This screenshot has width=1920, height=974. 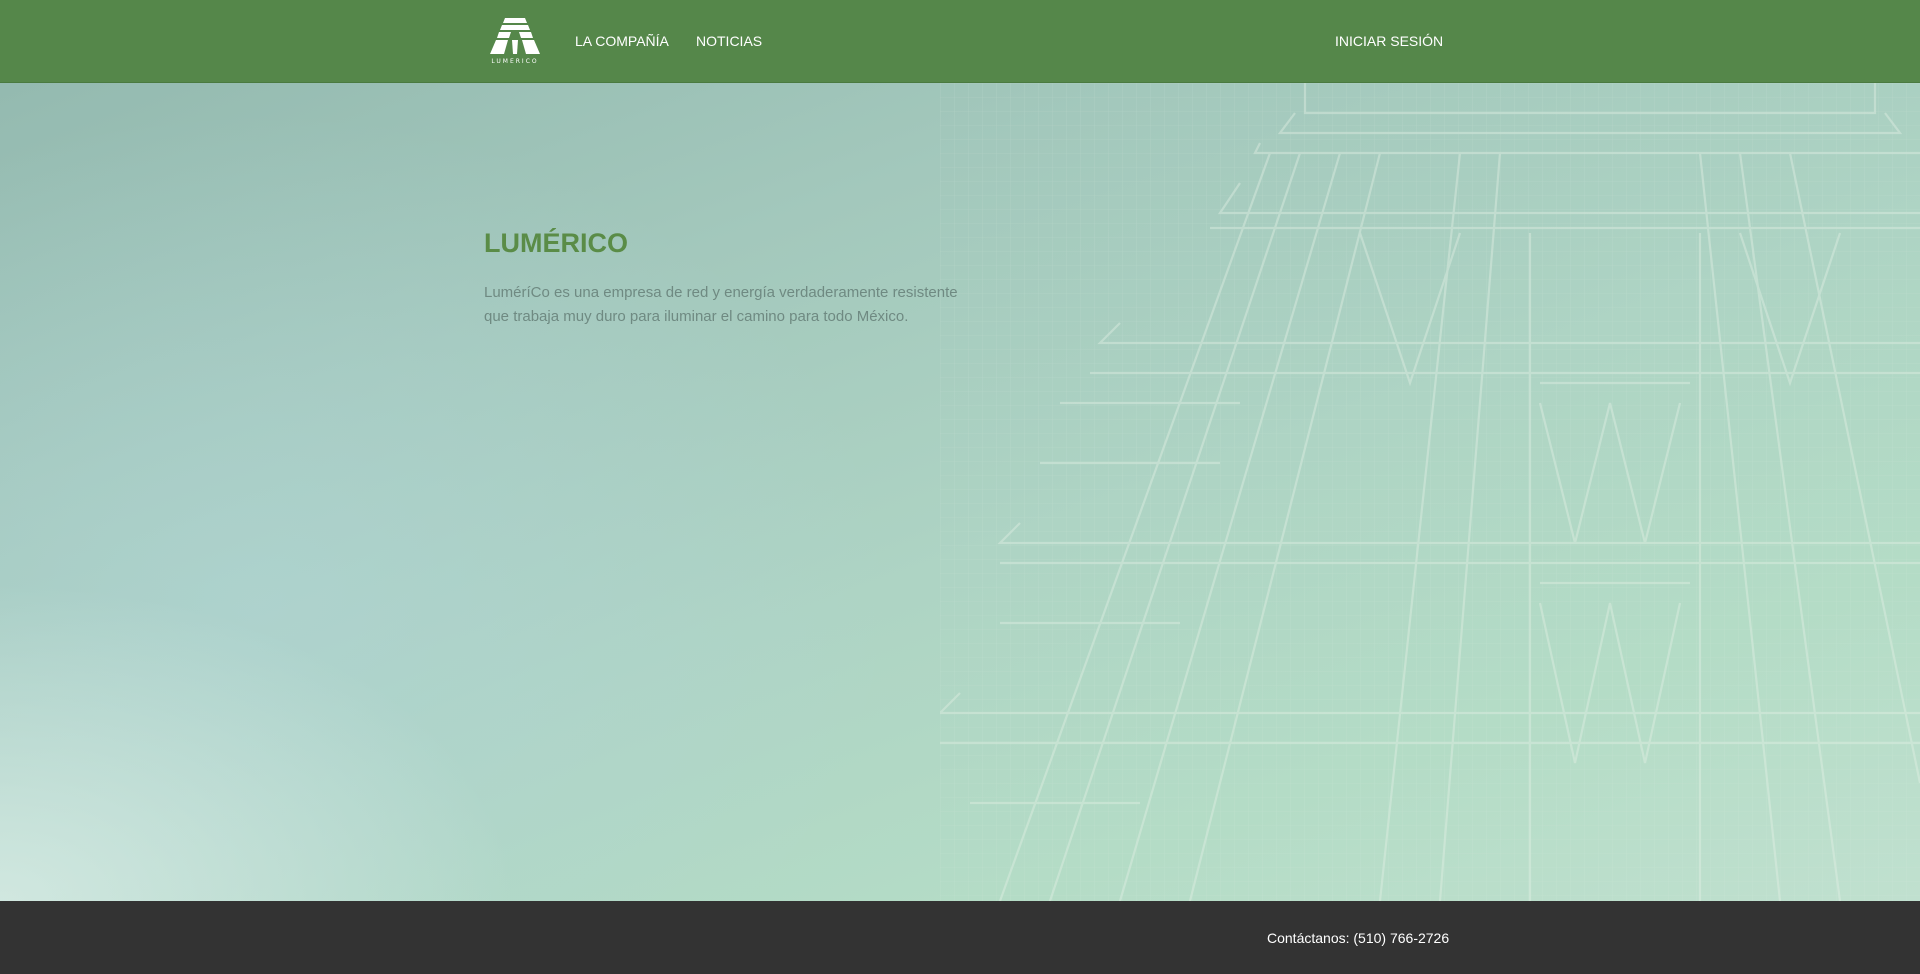 I want to click on pyramid-logo-icon: LUMERICO, so click(x=515, y=41).